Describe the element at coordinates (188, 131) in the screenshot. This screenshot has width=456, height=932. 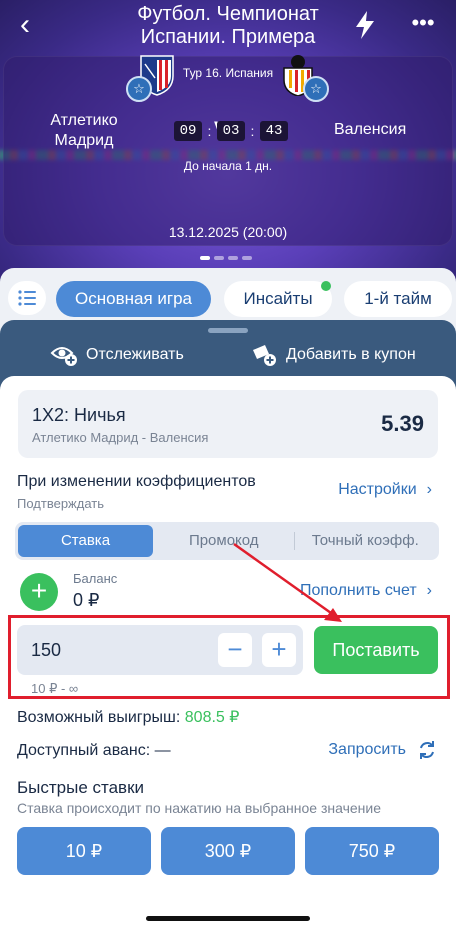
I see `countdown-hours: 09` at that location.